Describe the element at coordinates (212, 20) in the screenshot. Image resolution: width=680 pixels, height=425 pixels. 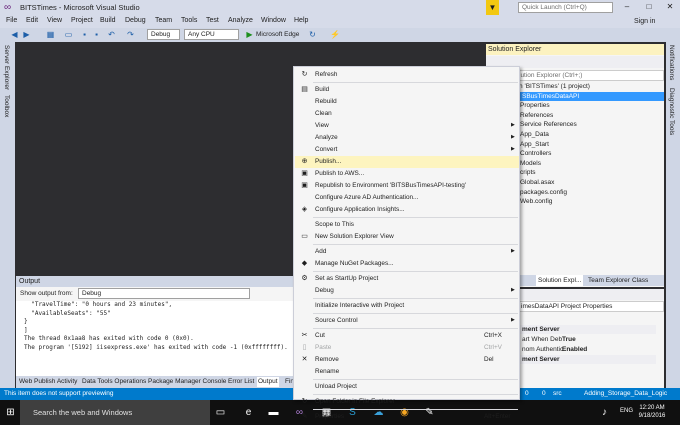
I see `menu-test: Test` at that location.